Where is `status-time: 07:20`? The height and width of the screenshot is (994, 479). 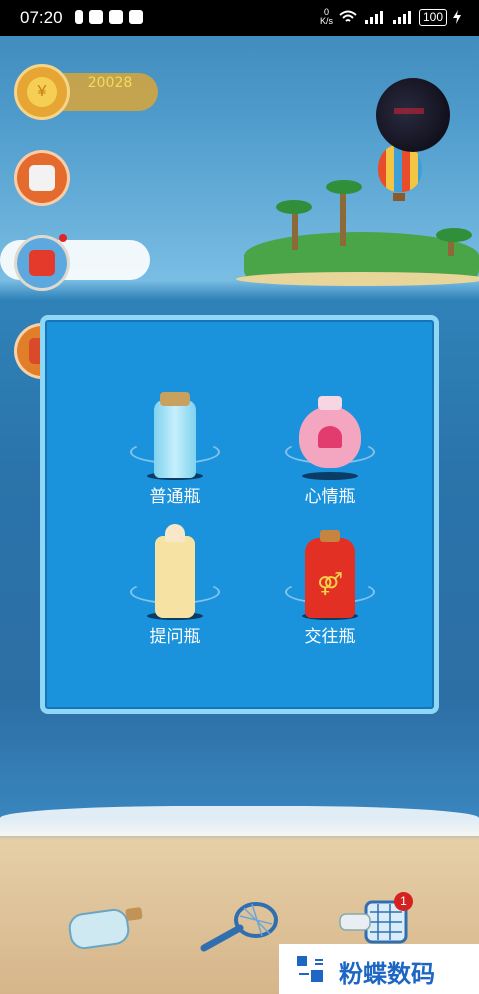
status-time: 07:20 is located at coordinates (41, 17).